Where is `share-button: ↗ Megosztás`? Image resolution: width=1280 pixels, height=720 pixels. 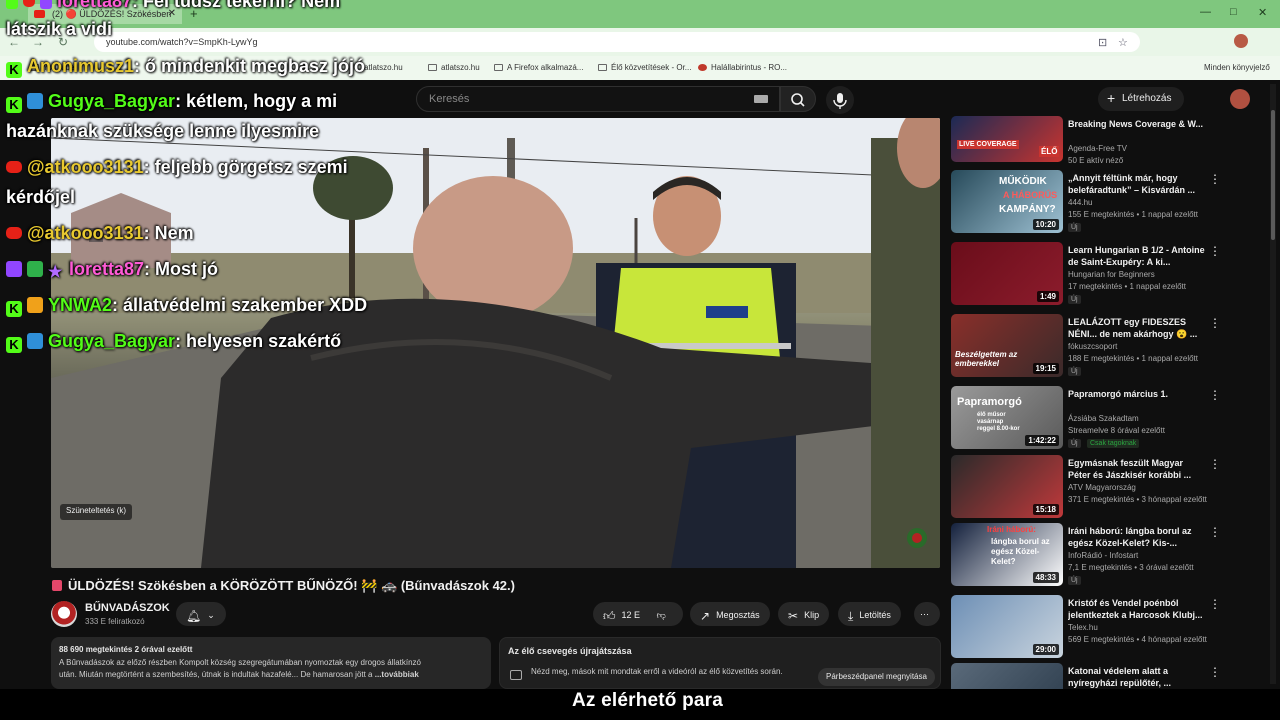
share-button: ↗ Megosztás is located at coordinates (730, 614).